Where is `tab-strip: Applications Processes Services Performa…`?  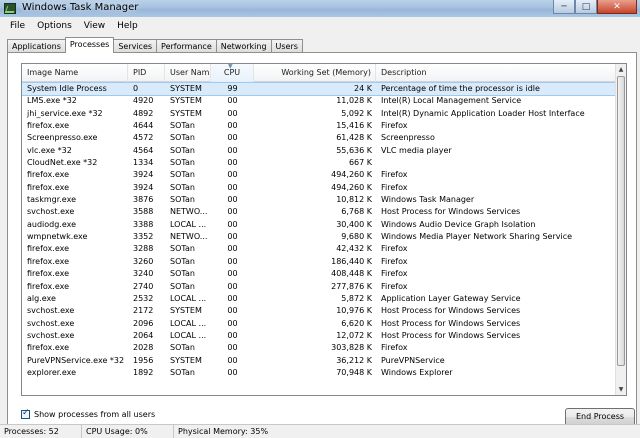
tab-strip: Applications Processes Services Performa… is located at coordinates (155, 45).